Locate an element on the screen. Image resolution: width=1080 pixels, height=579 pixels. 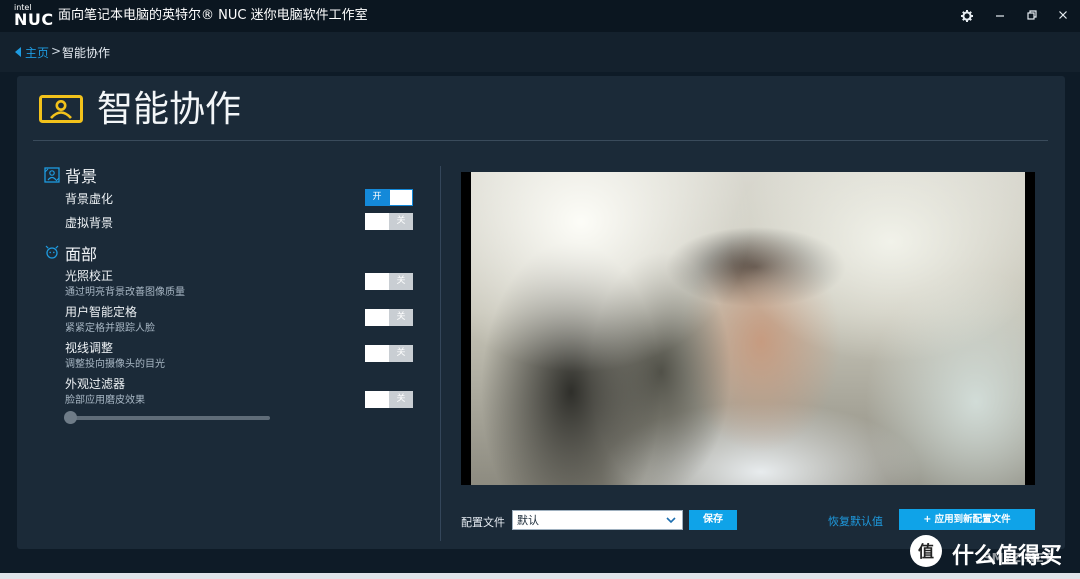
virtual-background-label: 虚拟背景 is located at coordinates (89, 223).